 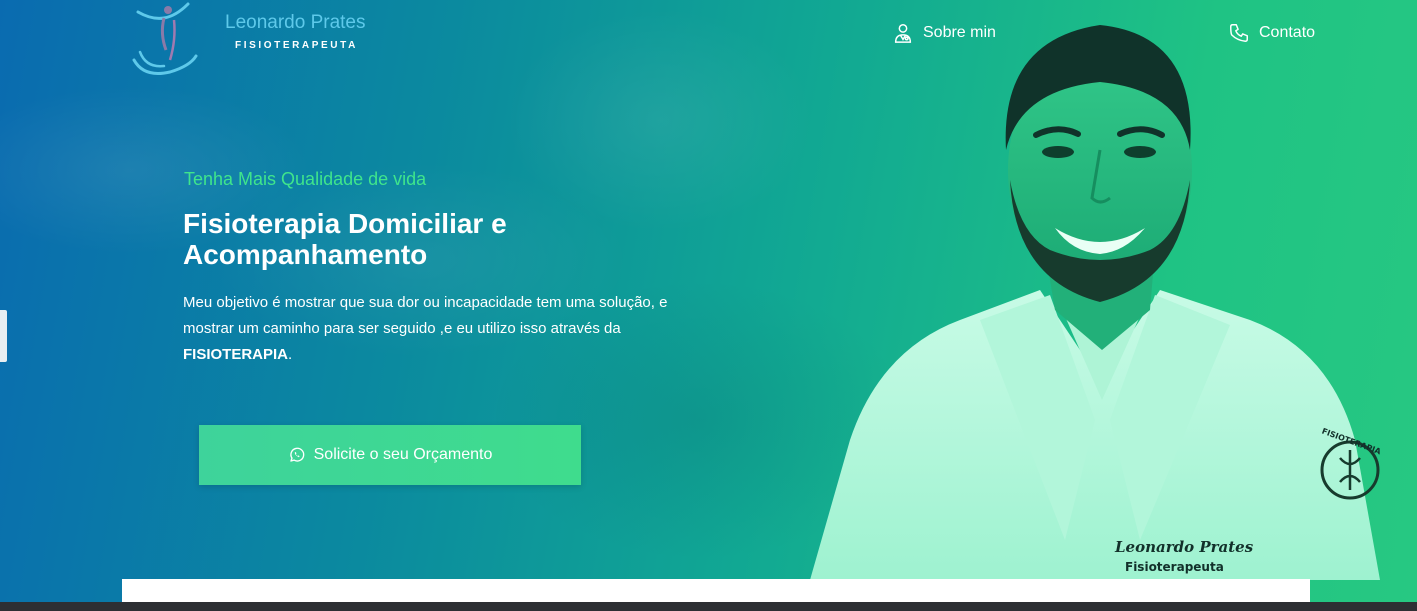 I want to click on description-end: ., so click(x=290, y=354).